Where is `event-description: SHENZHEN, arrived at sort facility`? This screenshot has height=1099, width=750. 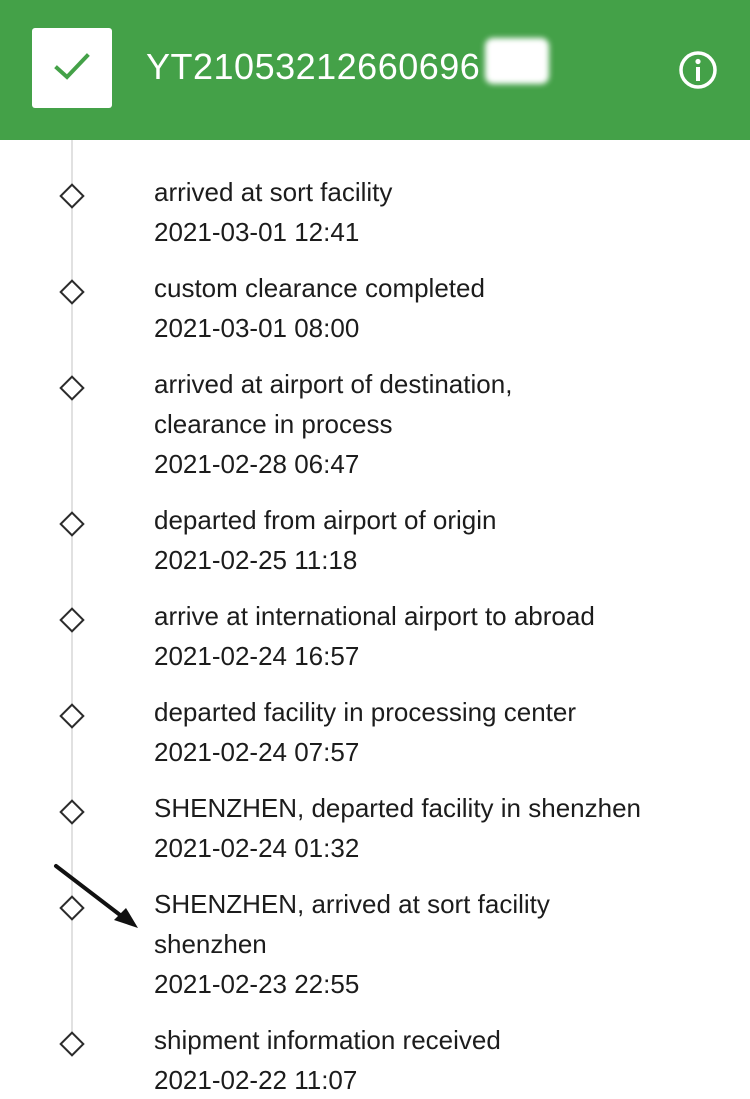 event-description: SHENZHEN, arrived at sort facility is located at coordinates (352, 904).